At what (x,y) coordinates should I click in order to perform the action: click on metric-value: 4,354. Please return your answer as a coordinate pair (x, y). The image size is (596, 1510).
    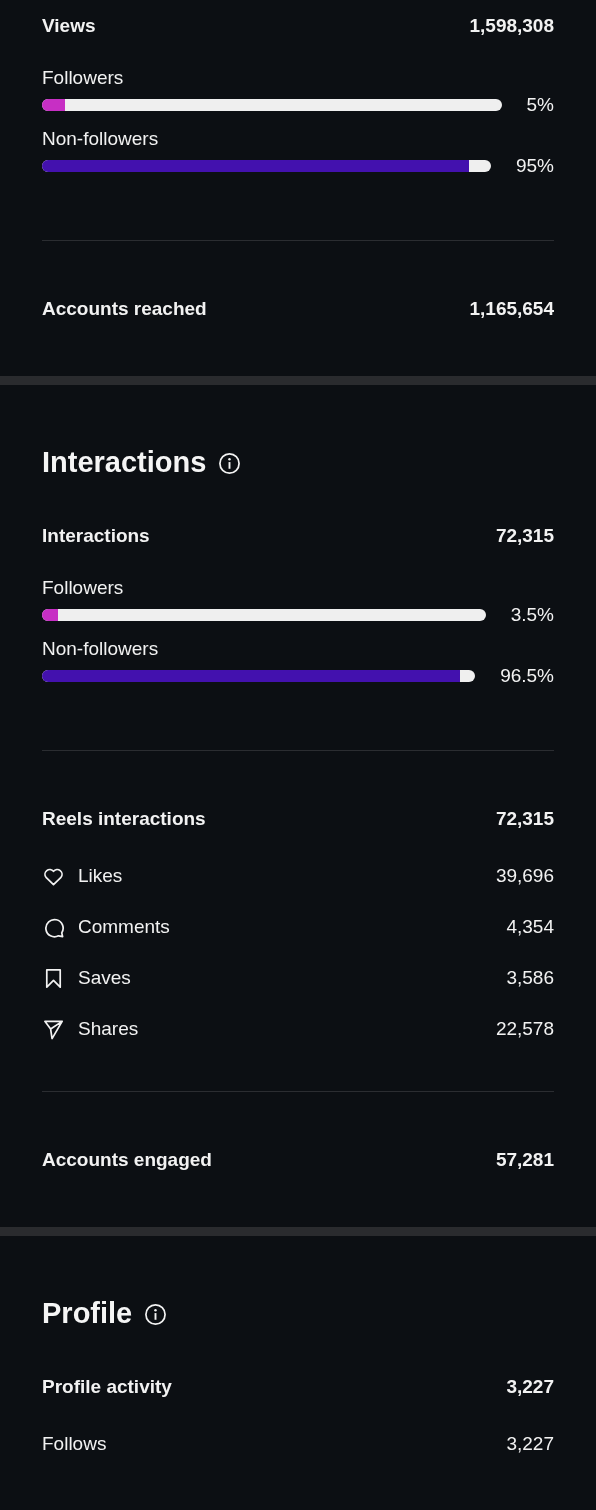
    Looking at the image, I should click on (530, 926).